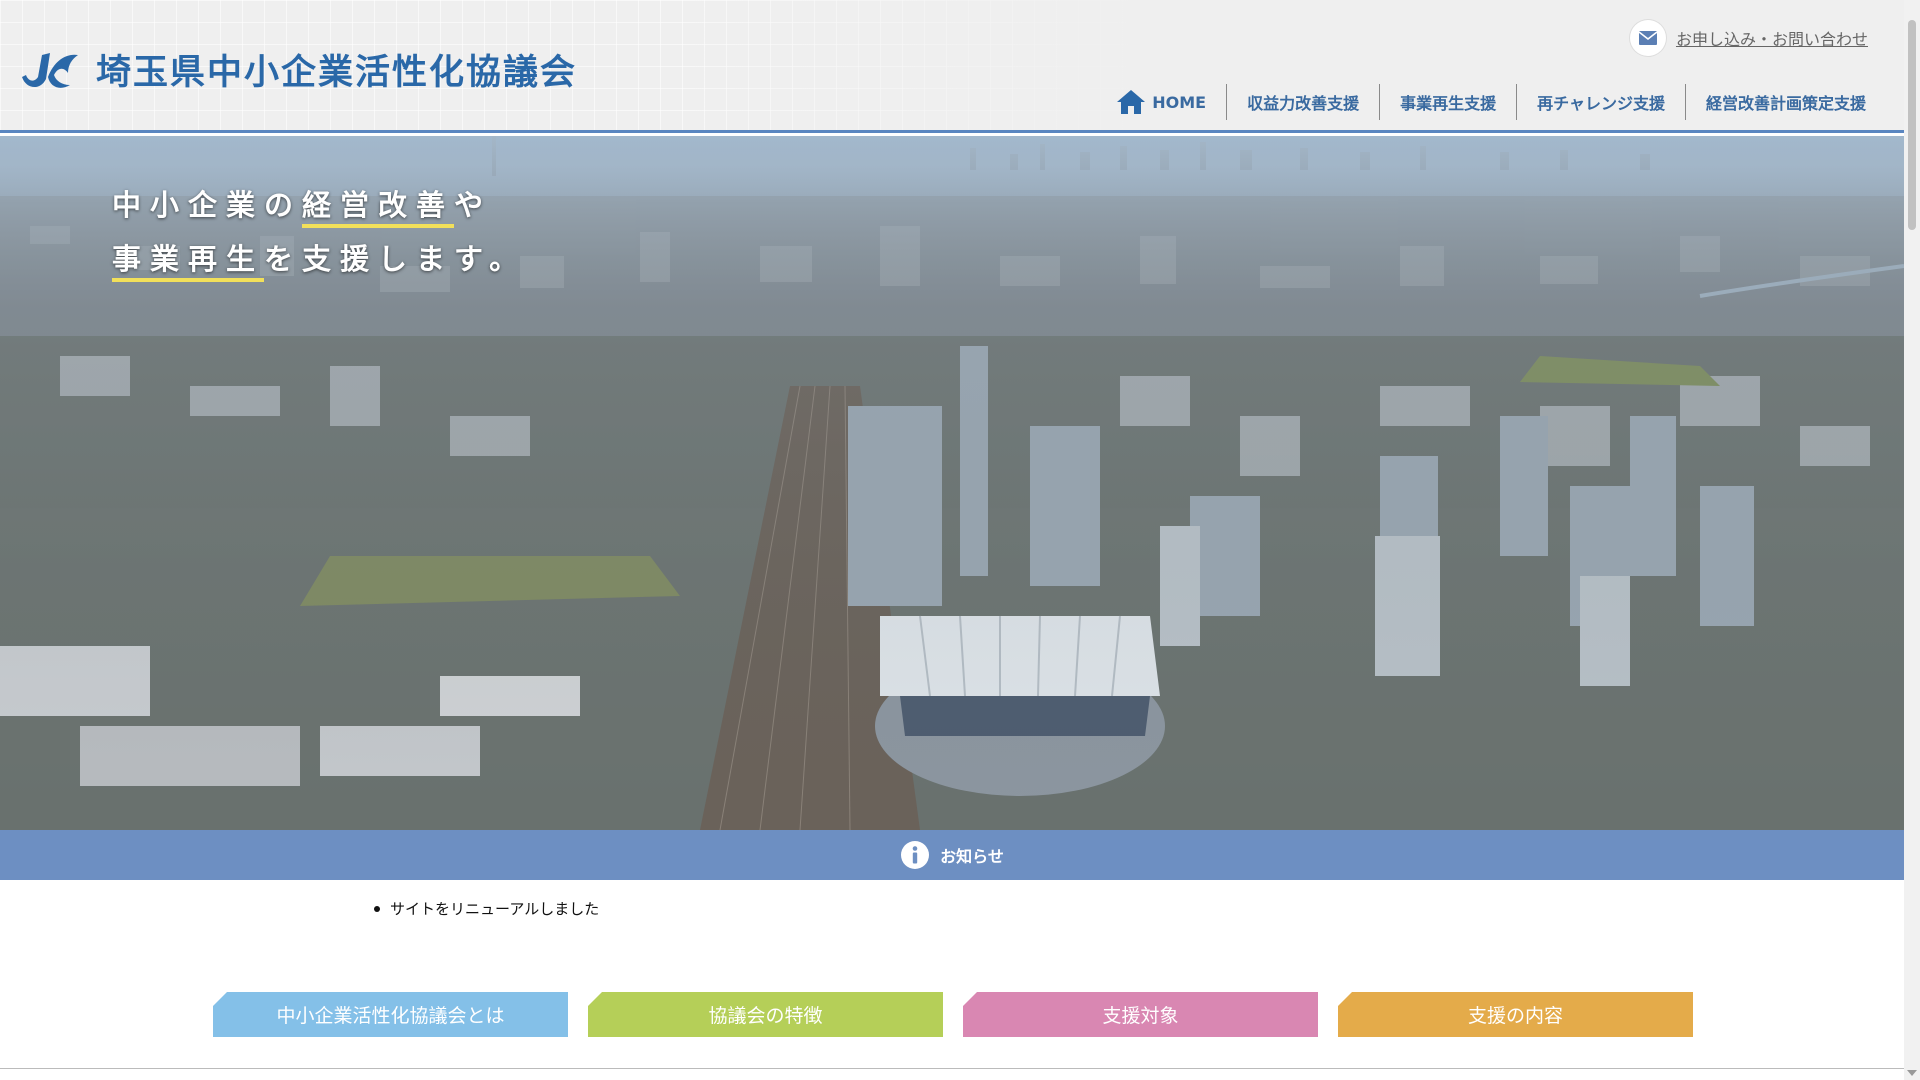 This screenshot has width=1920, height=1080. I want to click on hero-tagline: 中小企業の経営改善や 事業再生を支援します。, so click(319, 232).